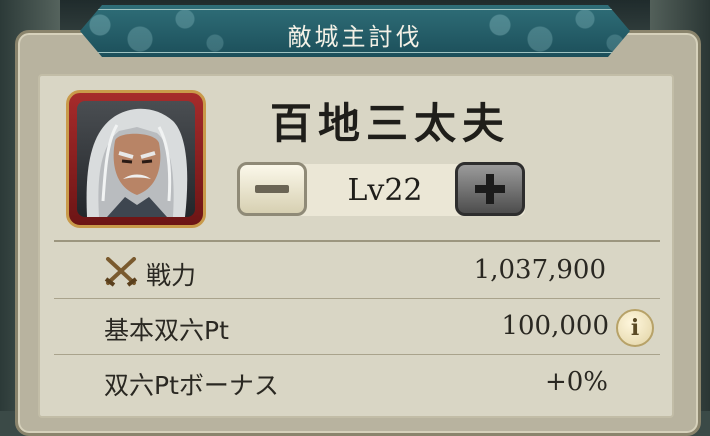 The width and height of the screenshot is (710, 436). What do you see at coordinates (385, 190) in the screenshot?
I see `level-value: Lv22` at bounding box center [385, 190].